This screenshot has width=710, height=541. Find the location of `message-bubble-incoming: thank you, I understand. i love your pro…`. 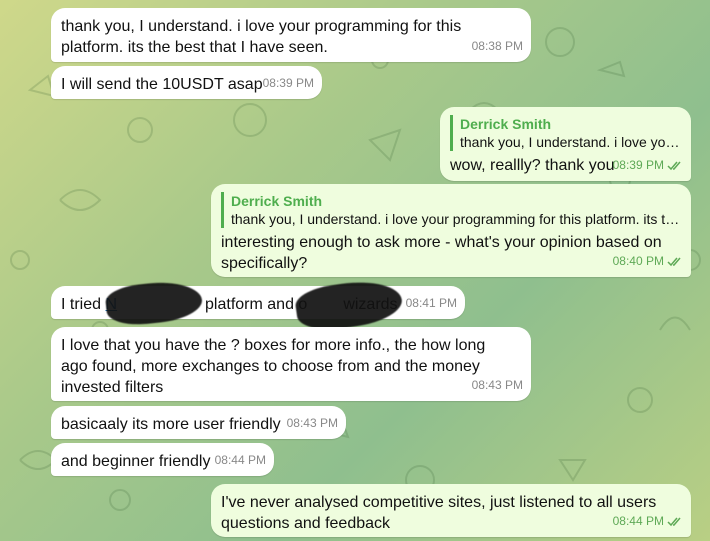

message-bubble-incoming: thank you, I understand. i love your pro… is located at coordinates (291, 35).